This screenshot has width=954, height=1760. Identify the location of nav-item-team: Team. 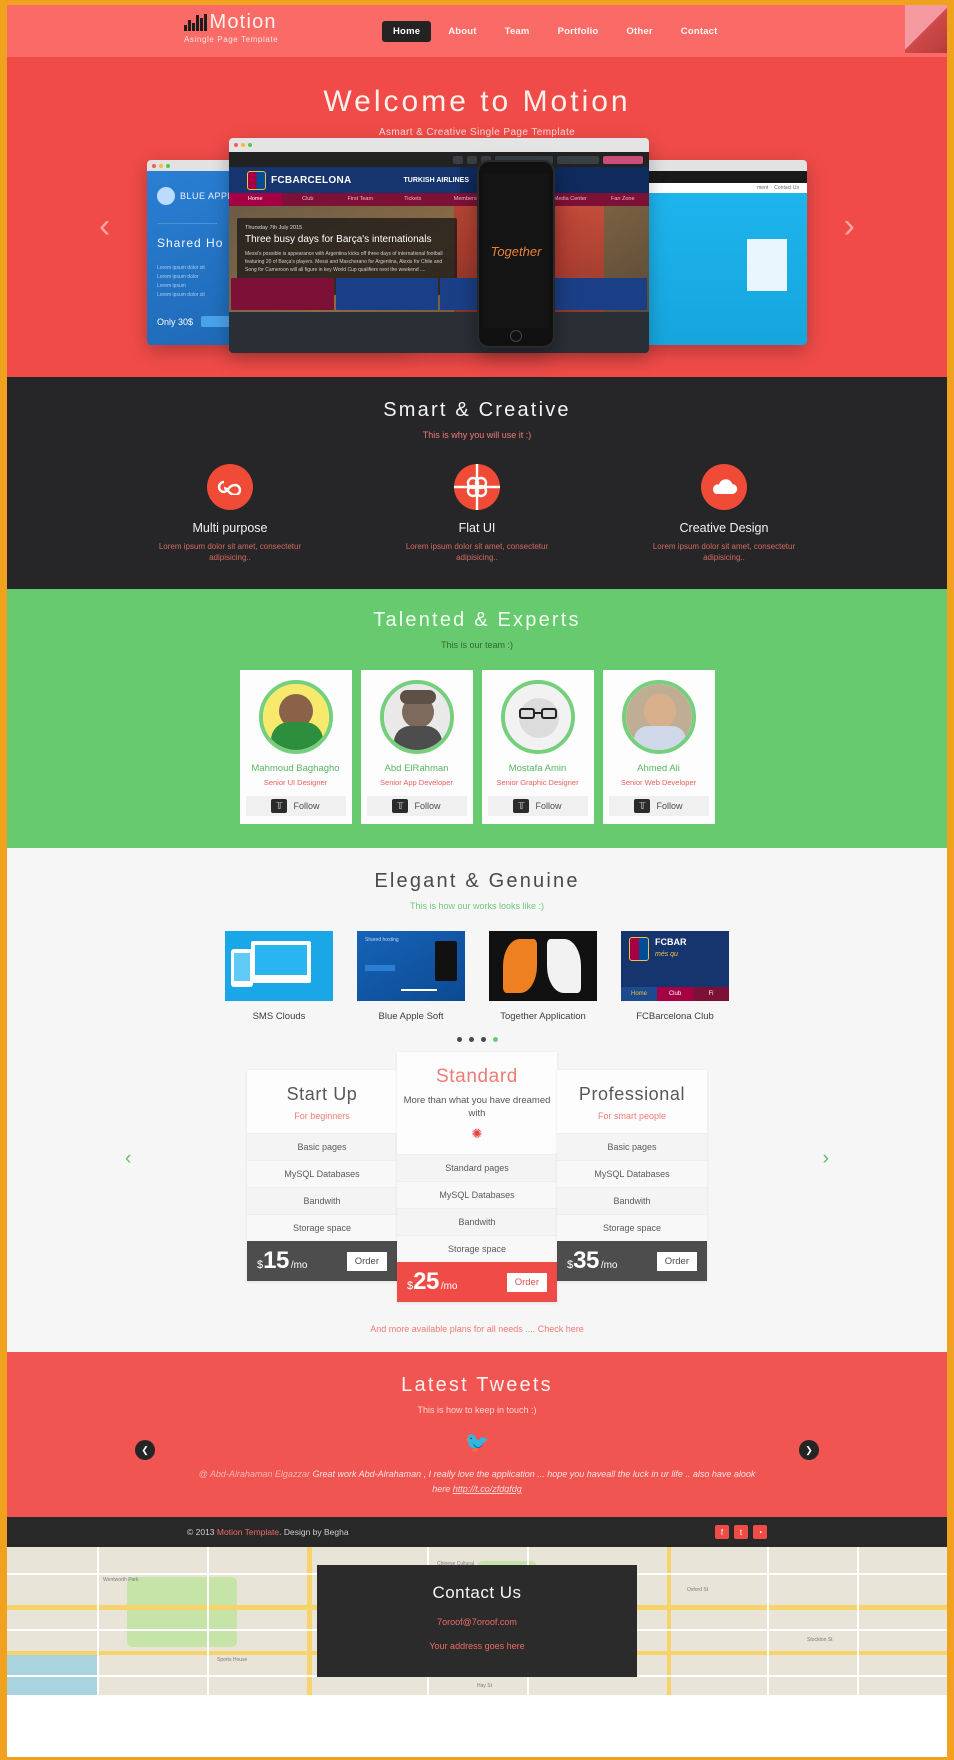
(517, 31).